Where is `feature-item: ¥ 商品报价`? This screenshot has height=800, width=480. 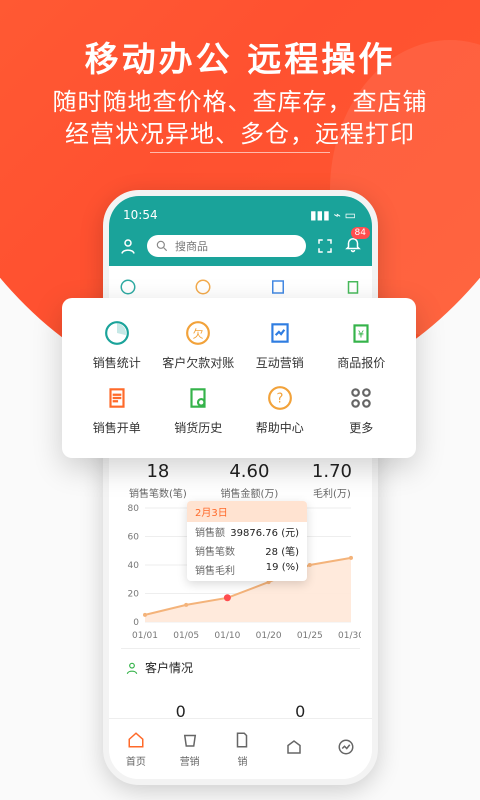
feature-item: ¥ 商品报价 is located at coordinates (362, 345).